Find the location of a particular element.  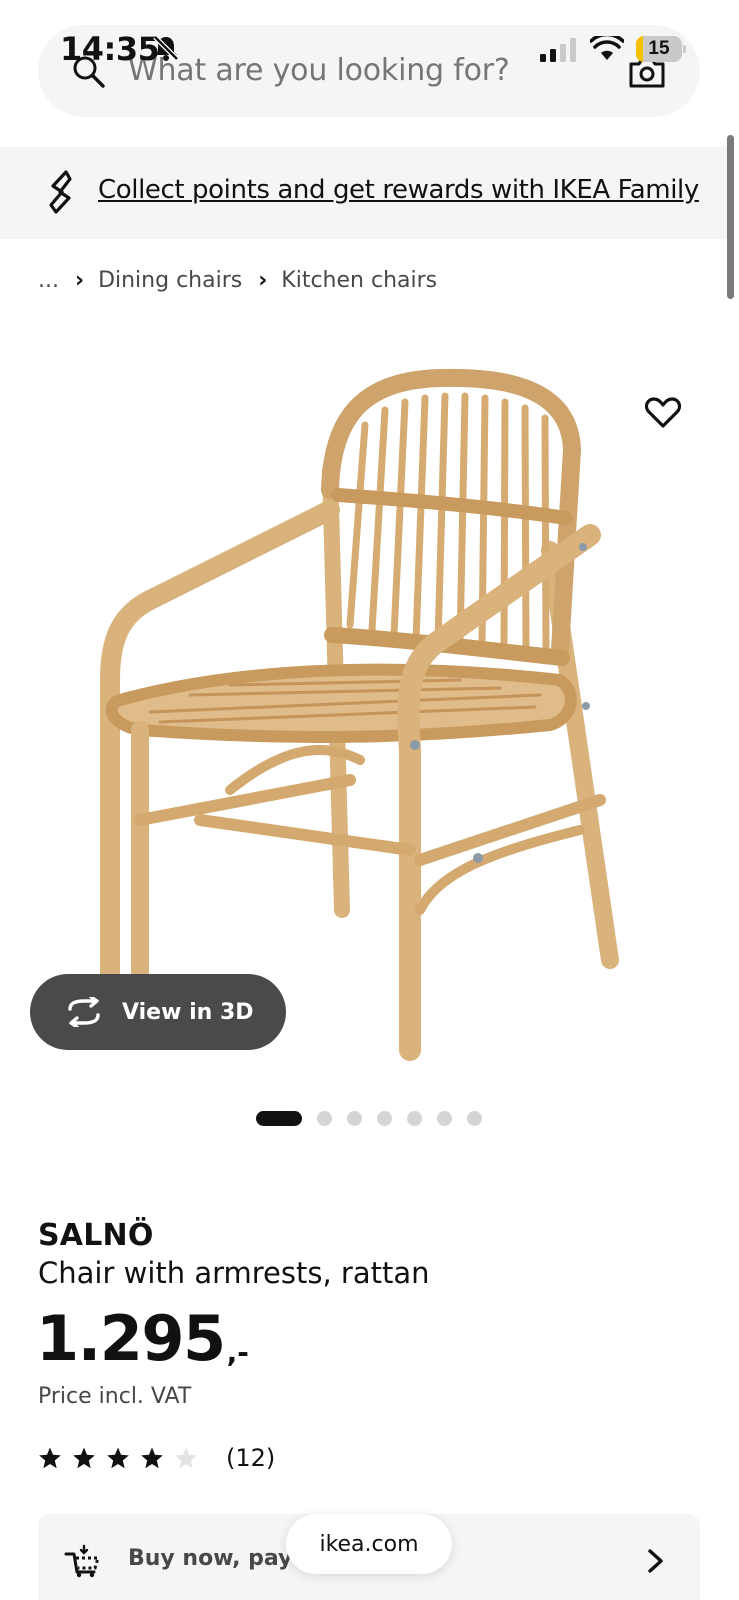

buy-now-pay-later-label: Buy now, pay l is located at coordinates (218, 1558).